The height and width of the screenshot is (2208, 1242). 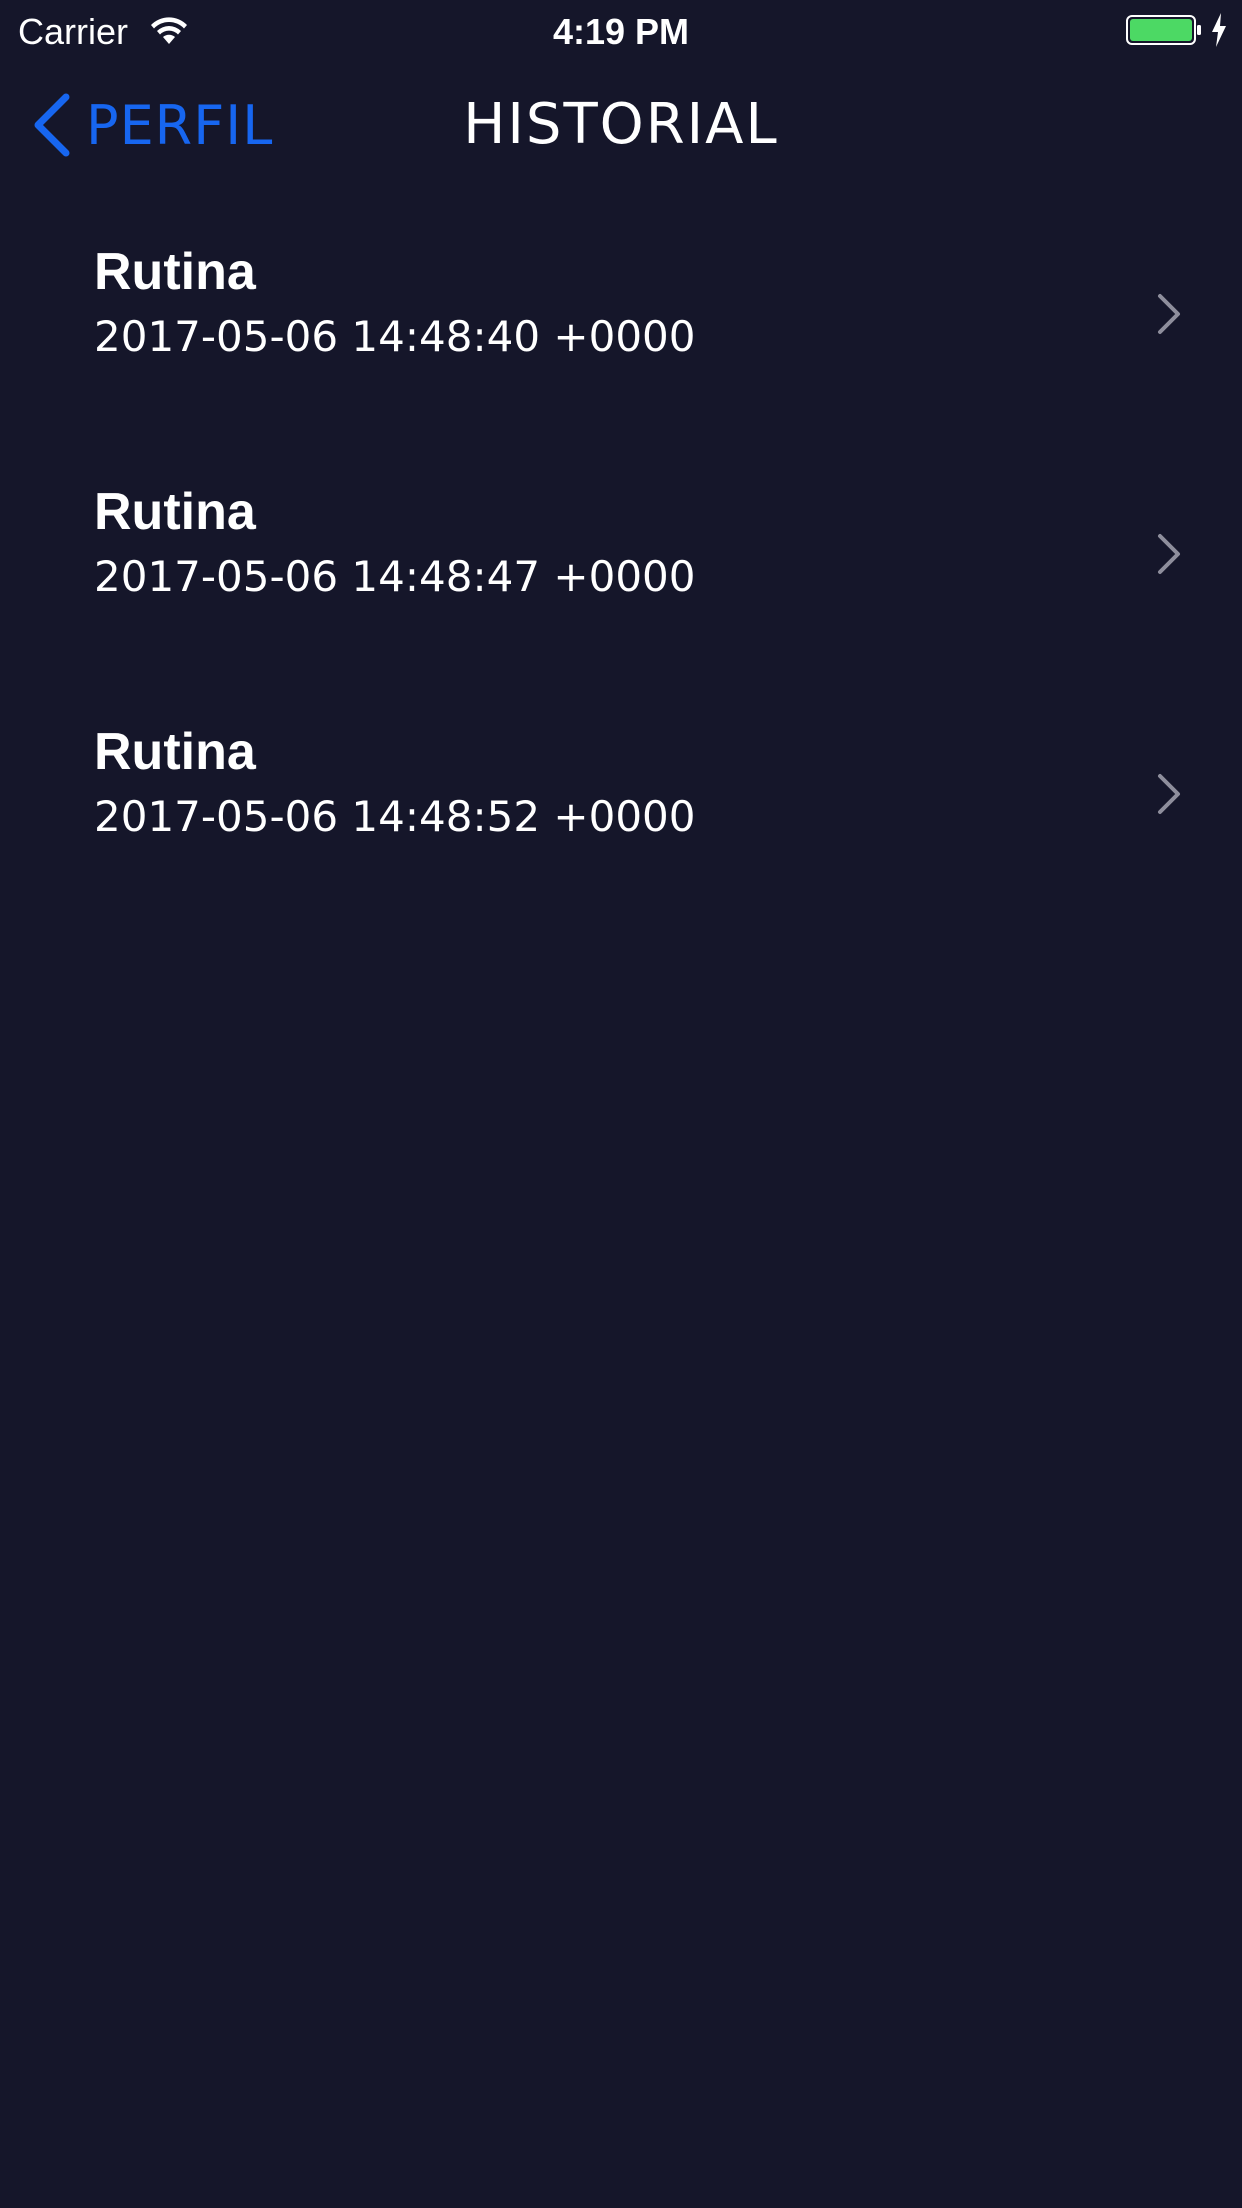 What do you see at coordinates (395, 576) in the screenshot?
I see `history-item-date: 2017-05-06 14:48:47 +0000` at bounding box center [395, 576].